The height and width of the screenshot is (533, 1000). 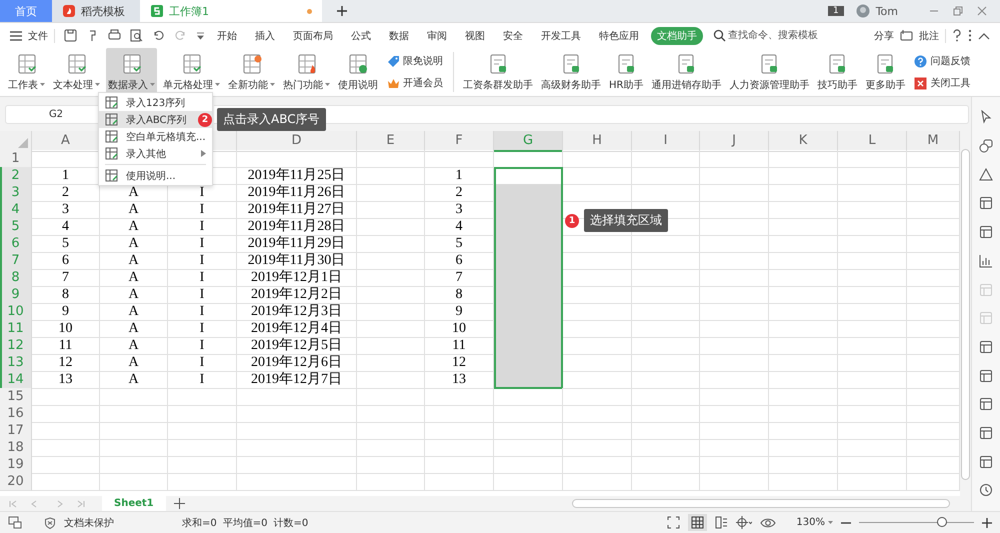 What do you see at coordinates (297, 244) in the screenshot?
I see `table-cell: 2019年11月29日` at bounding box center [297, 244].